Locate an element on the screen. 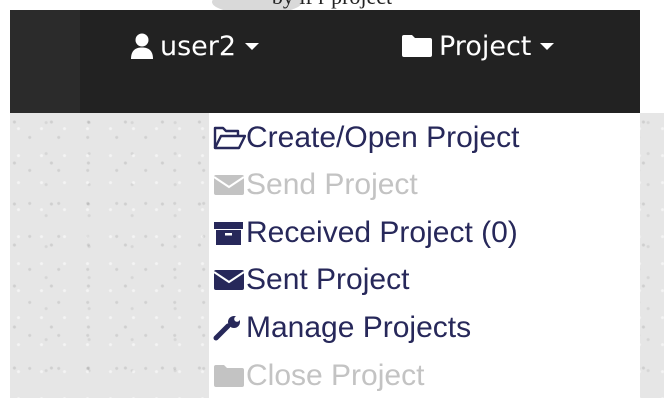 The image size is (664, 398). menu-item-label: Received Project (0) is located at coordinates (382, 232).